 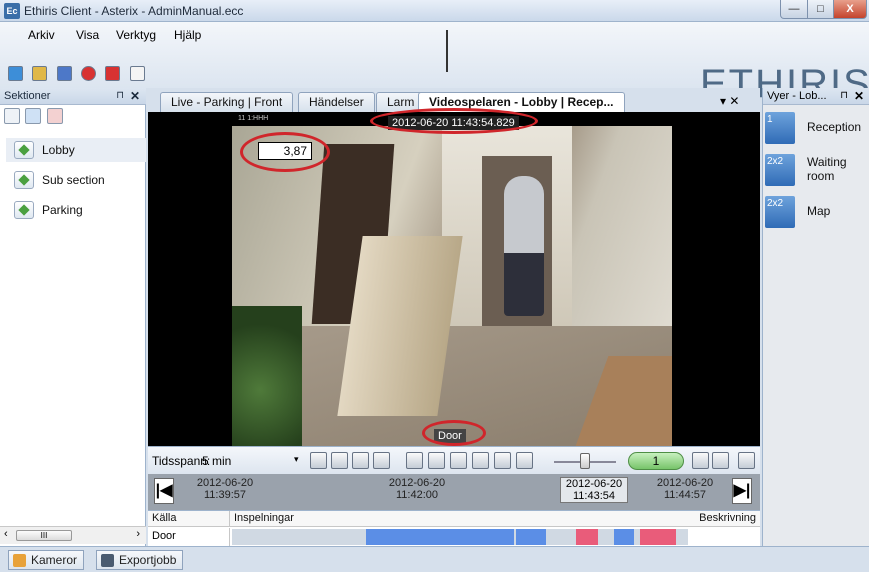 What do you see at coordinates (454, 121) in the screenshot?
I see `timestamp-highlight` at bounding box center [454, 121].